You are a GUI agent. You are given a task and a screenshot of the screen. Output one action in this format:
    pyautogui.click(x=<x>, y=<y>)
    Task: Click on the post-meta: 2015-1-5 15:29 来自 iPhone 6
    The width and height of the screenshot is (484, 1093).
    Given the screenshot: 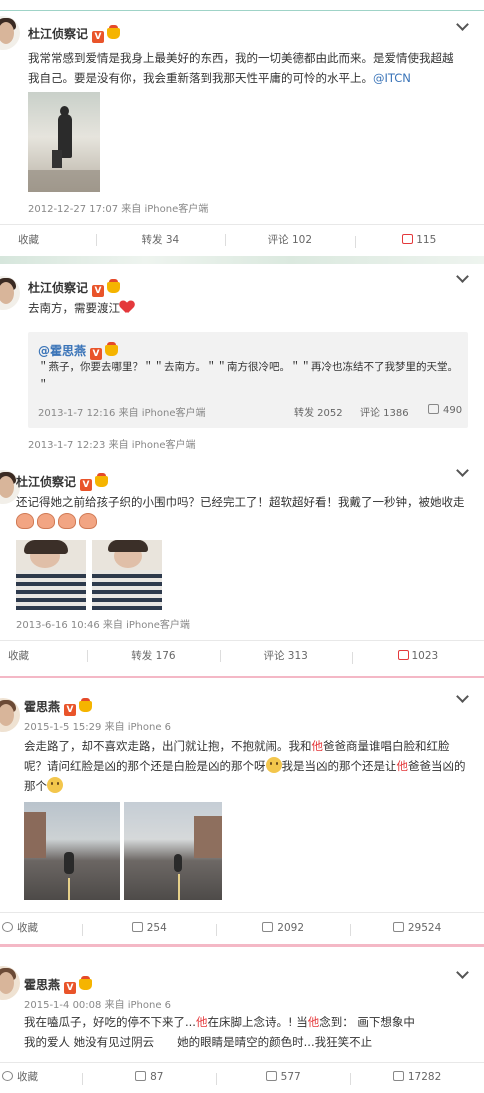 What is the action you would take?
    pyautogui.click(x=98, y=727)
    